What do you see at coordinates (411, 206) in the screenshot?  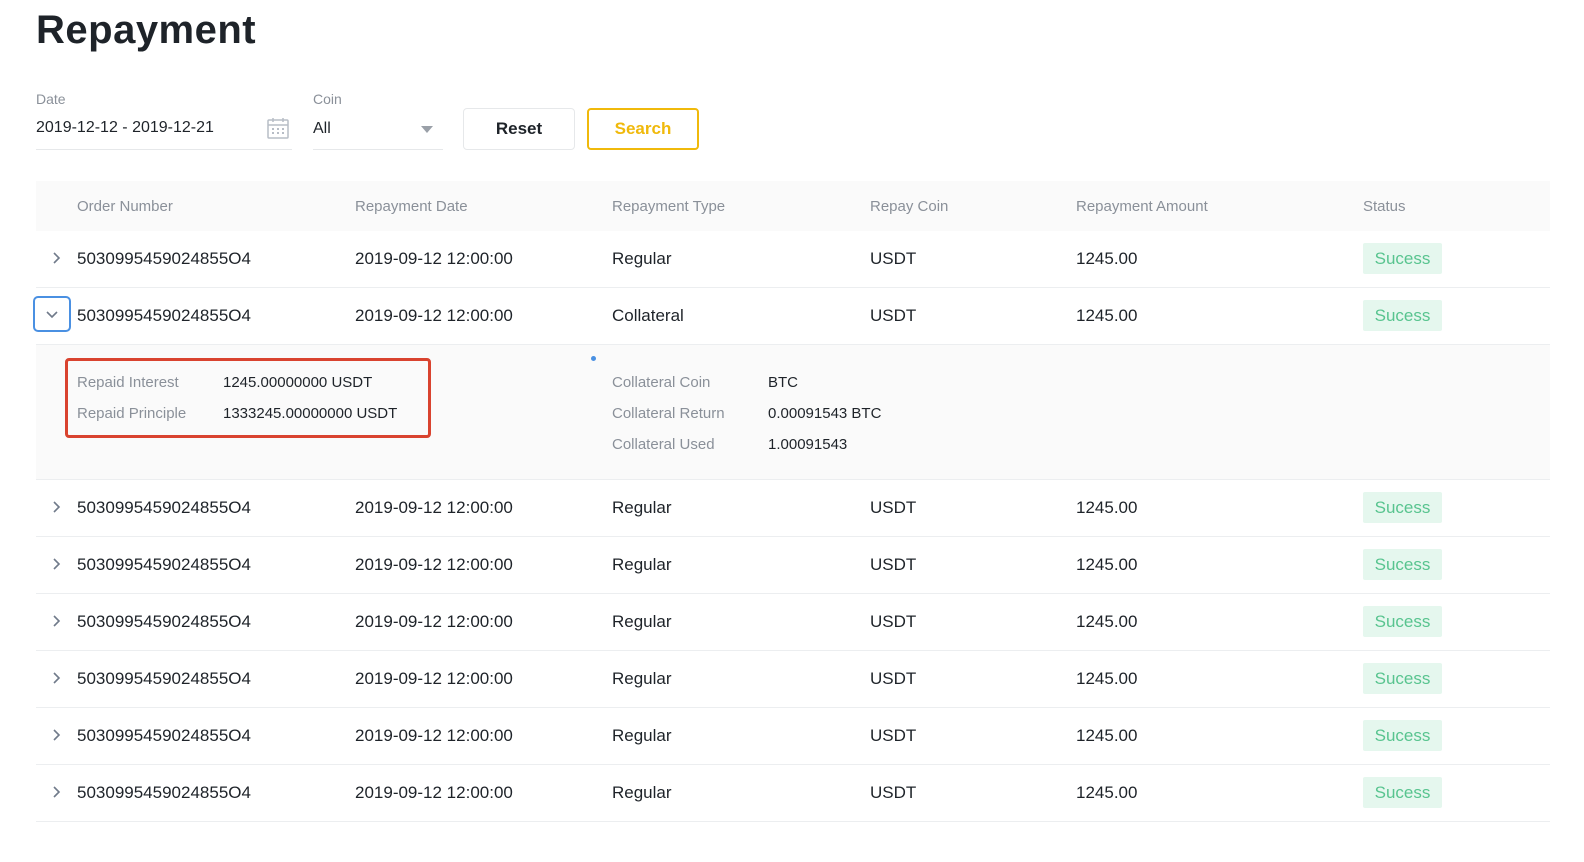 I see `column-repayment-date: Repayment Date` at bounding box center [411, 206].